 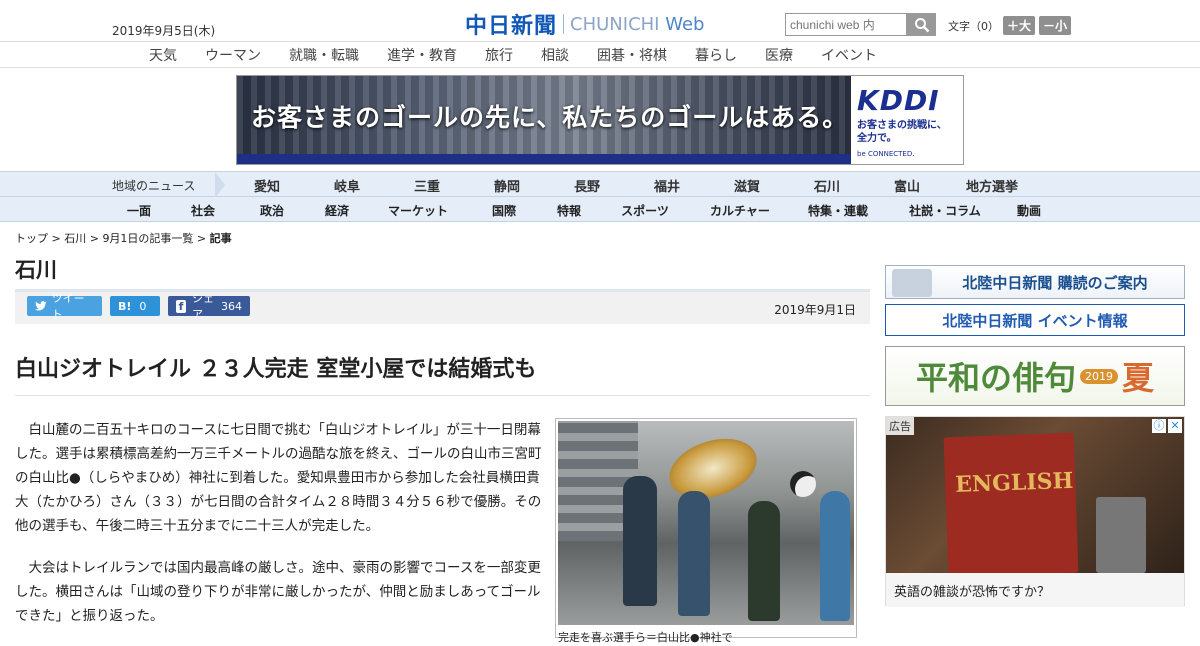 I want to click on section-item: カルチャー, so click(x=740, y=210).